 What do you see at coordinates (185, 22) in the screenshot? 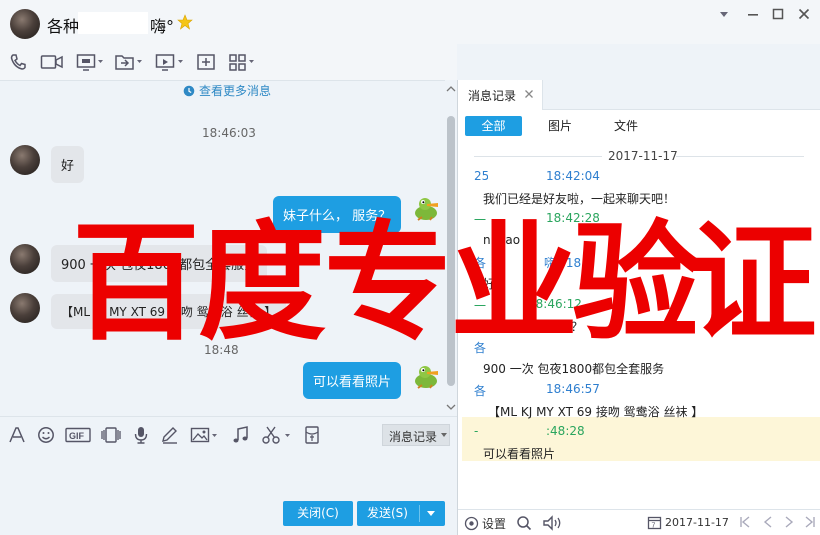
I see `star-icon` at bounding box center [185, 22].